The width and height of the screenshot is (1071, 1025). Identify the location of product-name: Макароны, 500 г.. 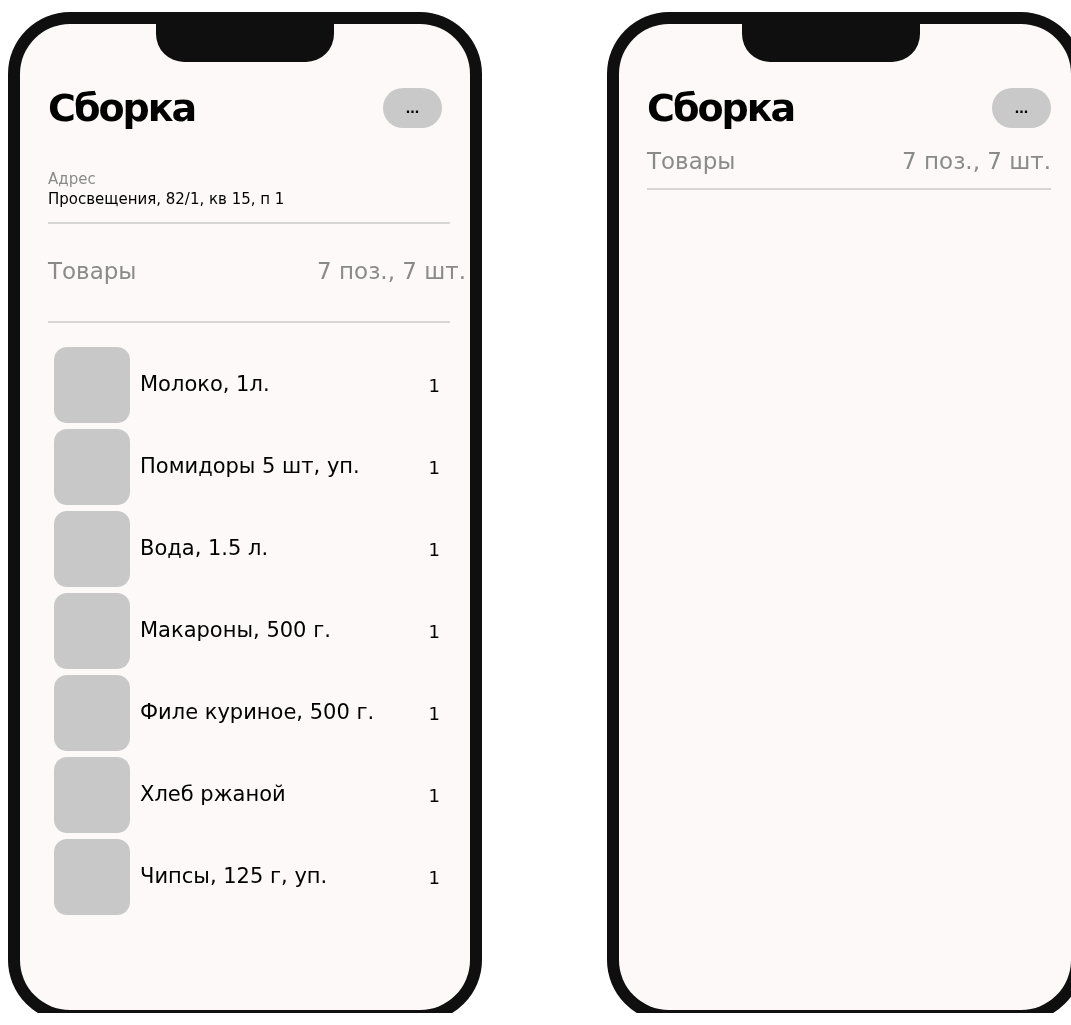
(235, 631).